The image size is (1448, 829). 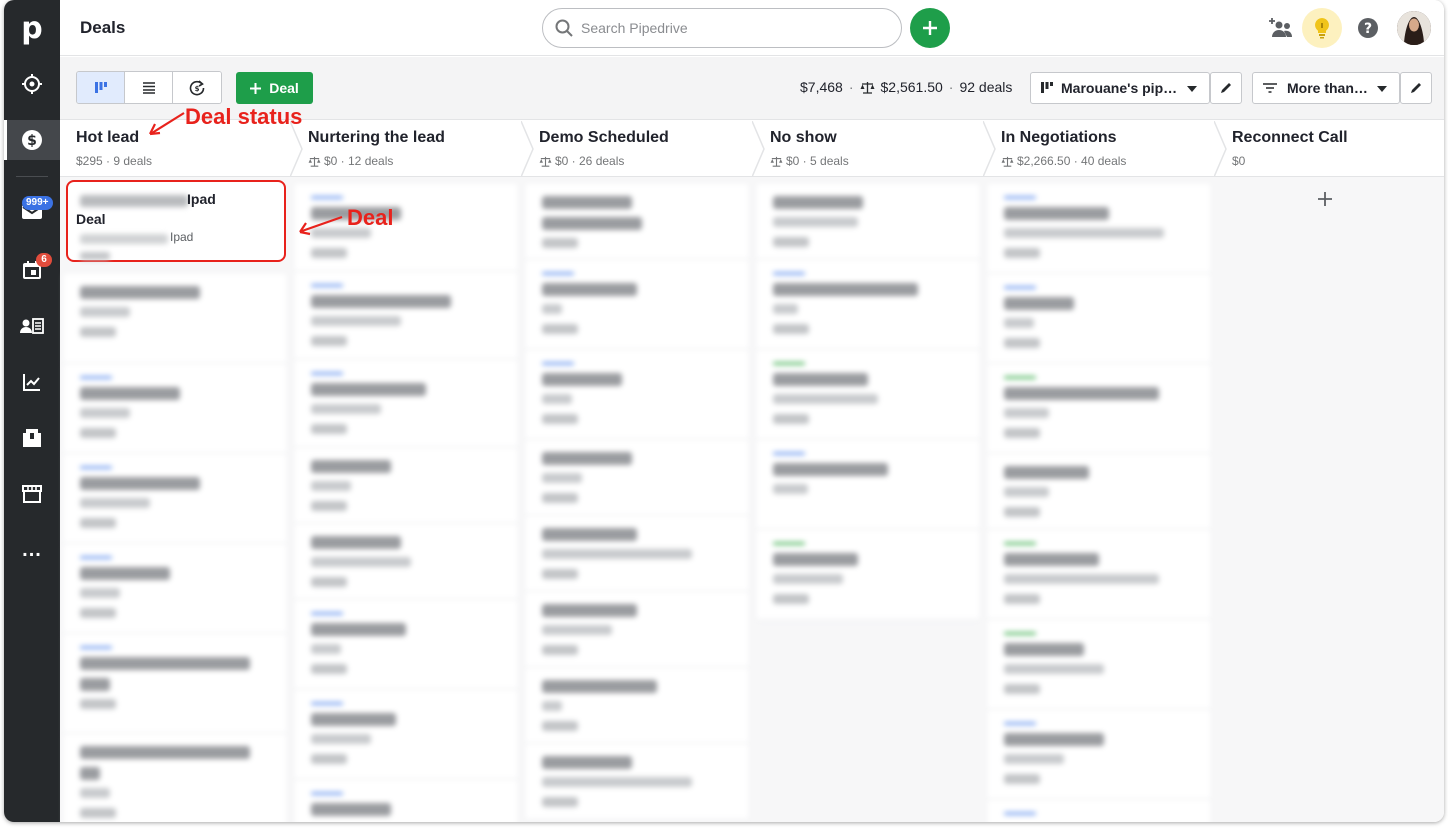 I want to click on help-button: ?, so click(x=1368, y=28).